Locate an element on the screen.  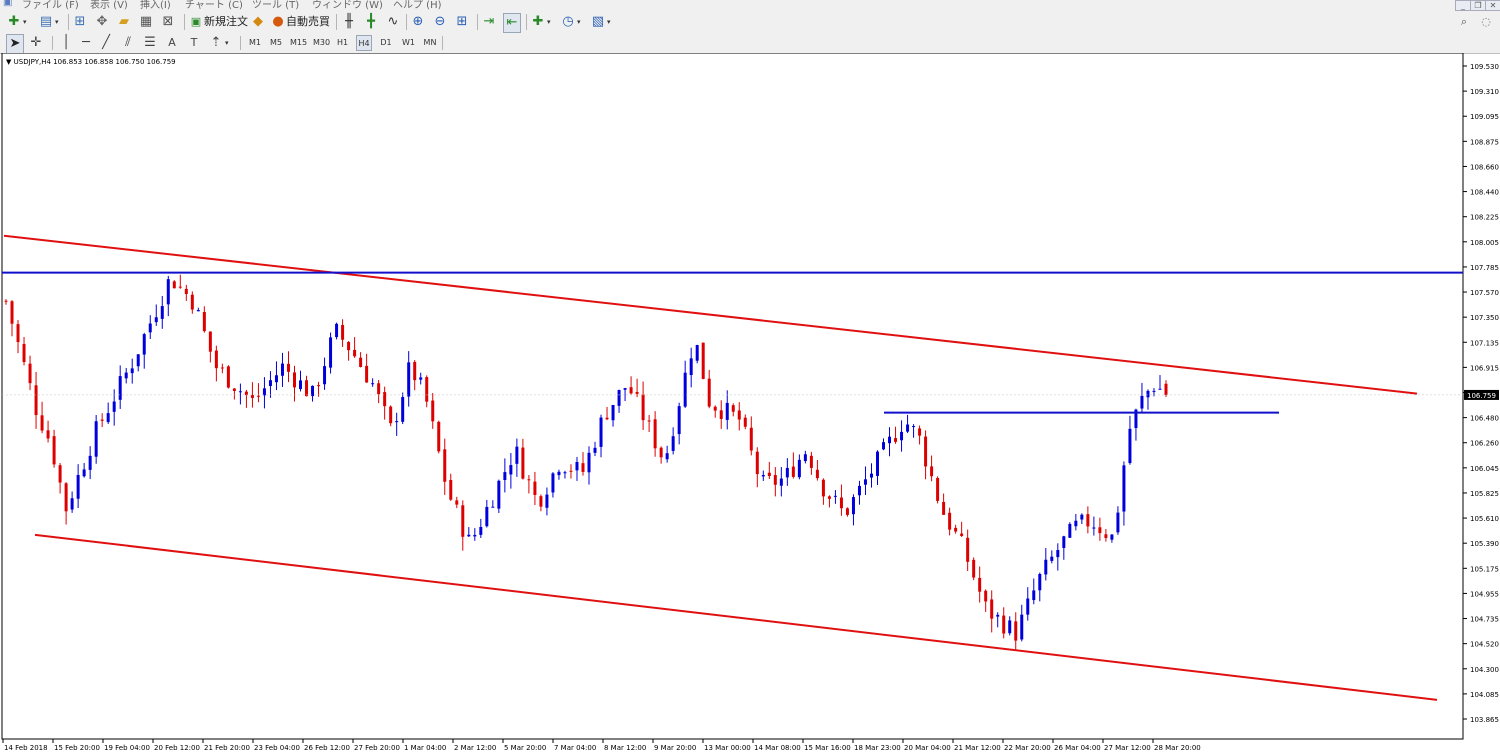
indicators-button: ✚ ▾ is located at coordinates (540, 22).